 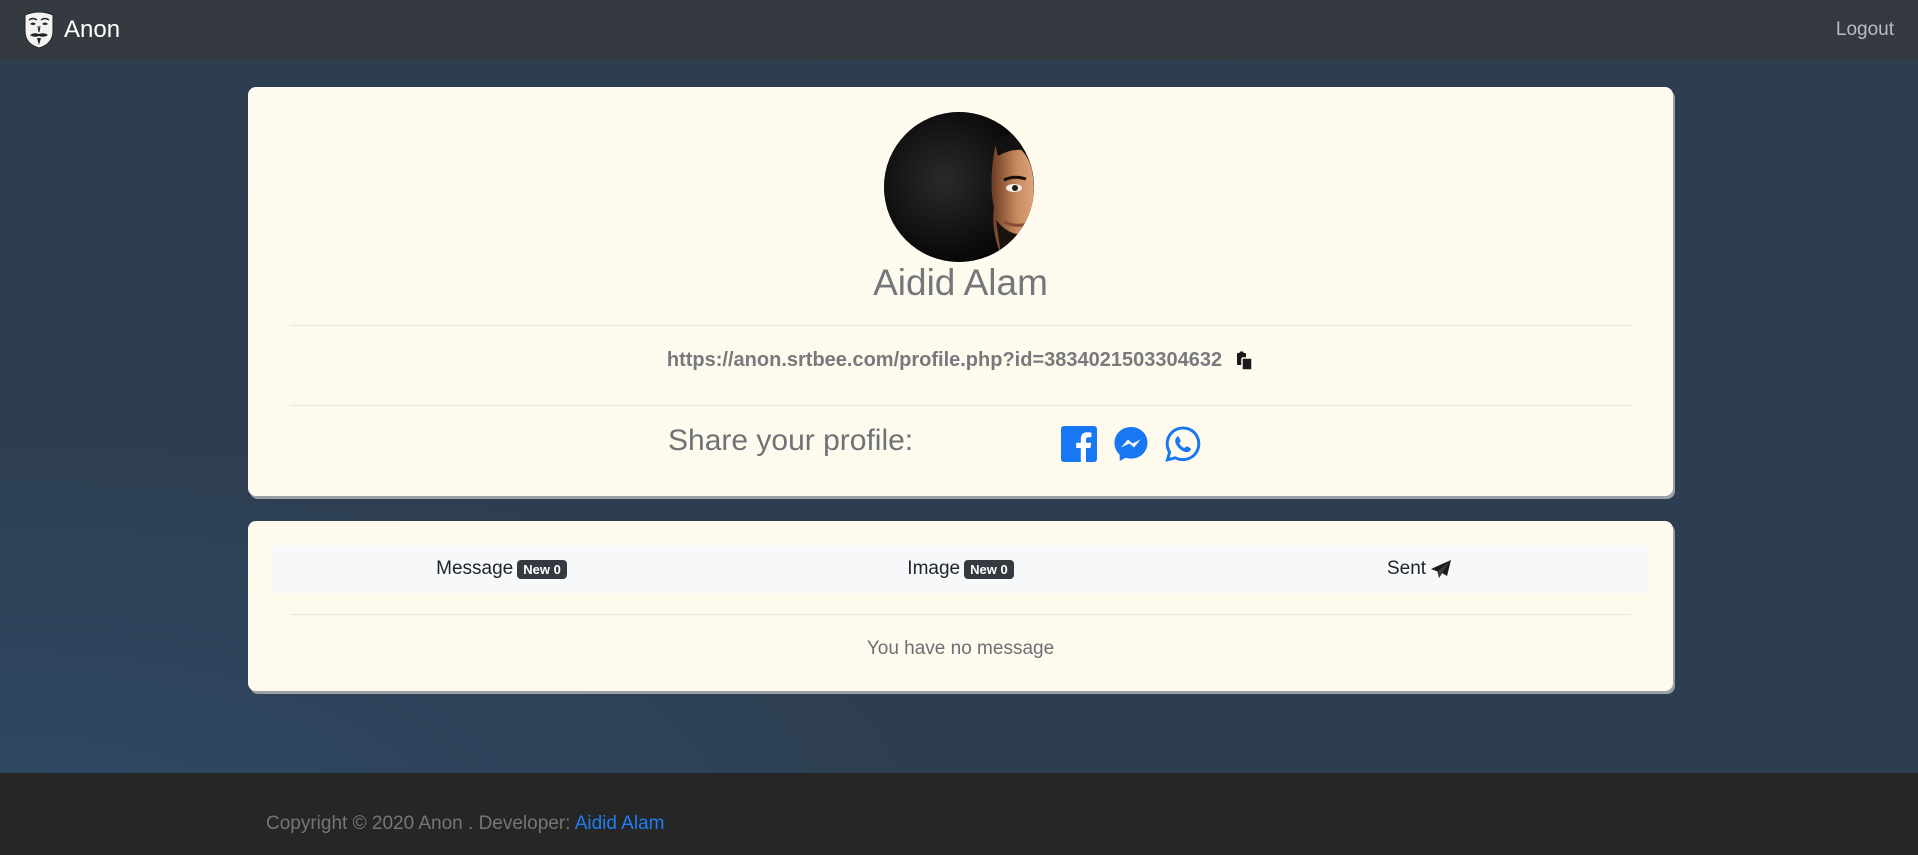 I want to click on avatar-photo, so click(x=959, y=187).